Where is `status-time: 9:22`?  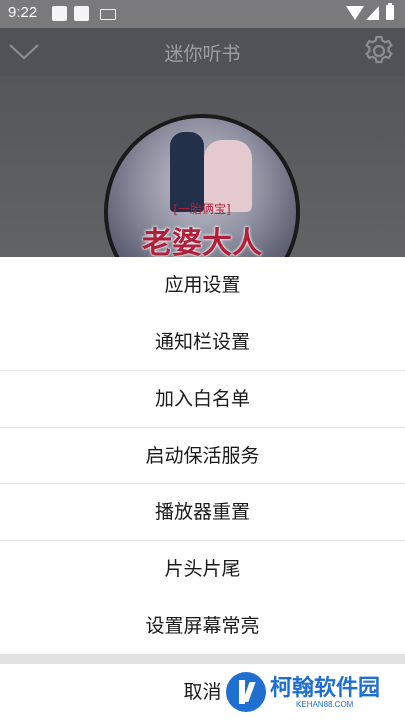
status-time: 9:22 is located at coordinates (23, 12).